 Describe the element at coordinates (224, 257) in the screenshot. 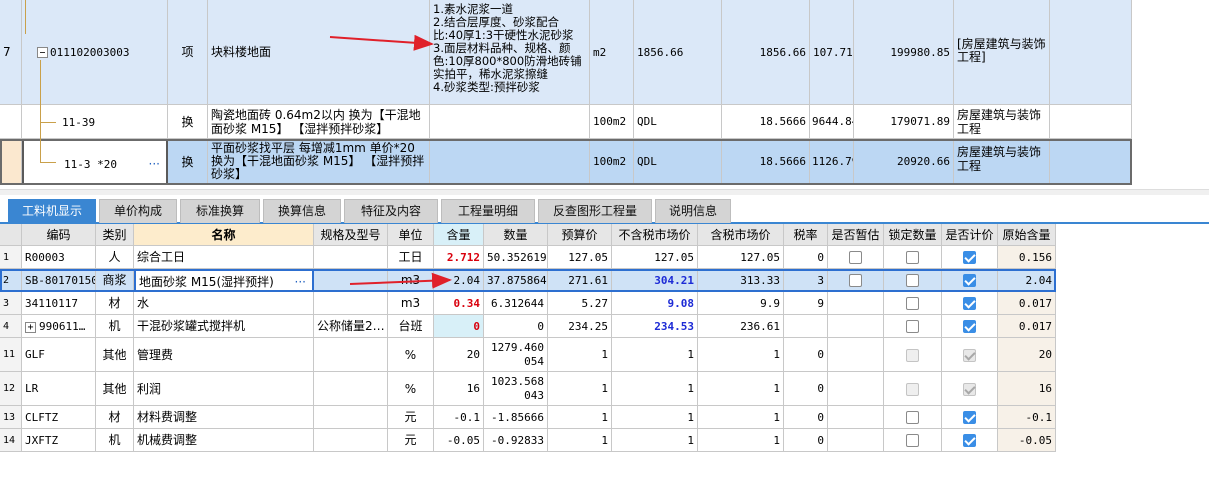

I see `material-name-cell: 综合工日` at that location.